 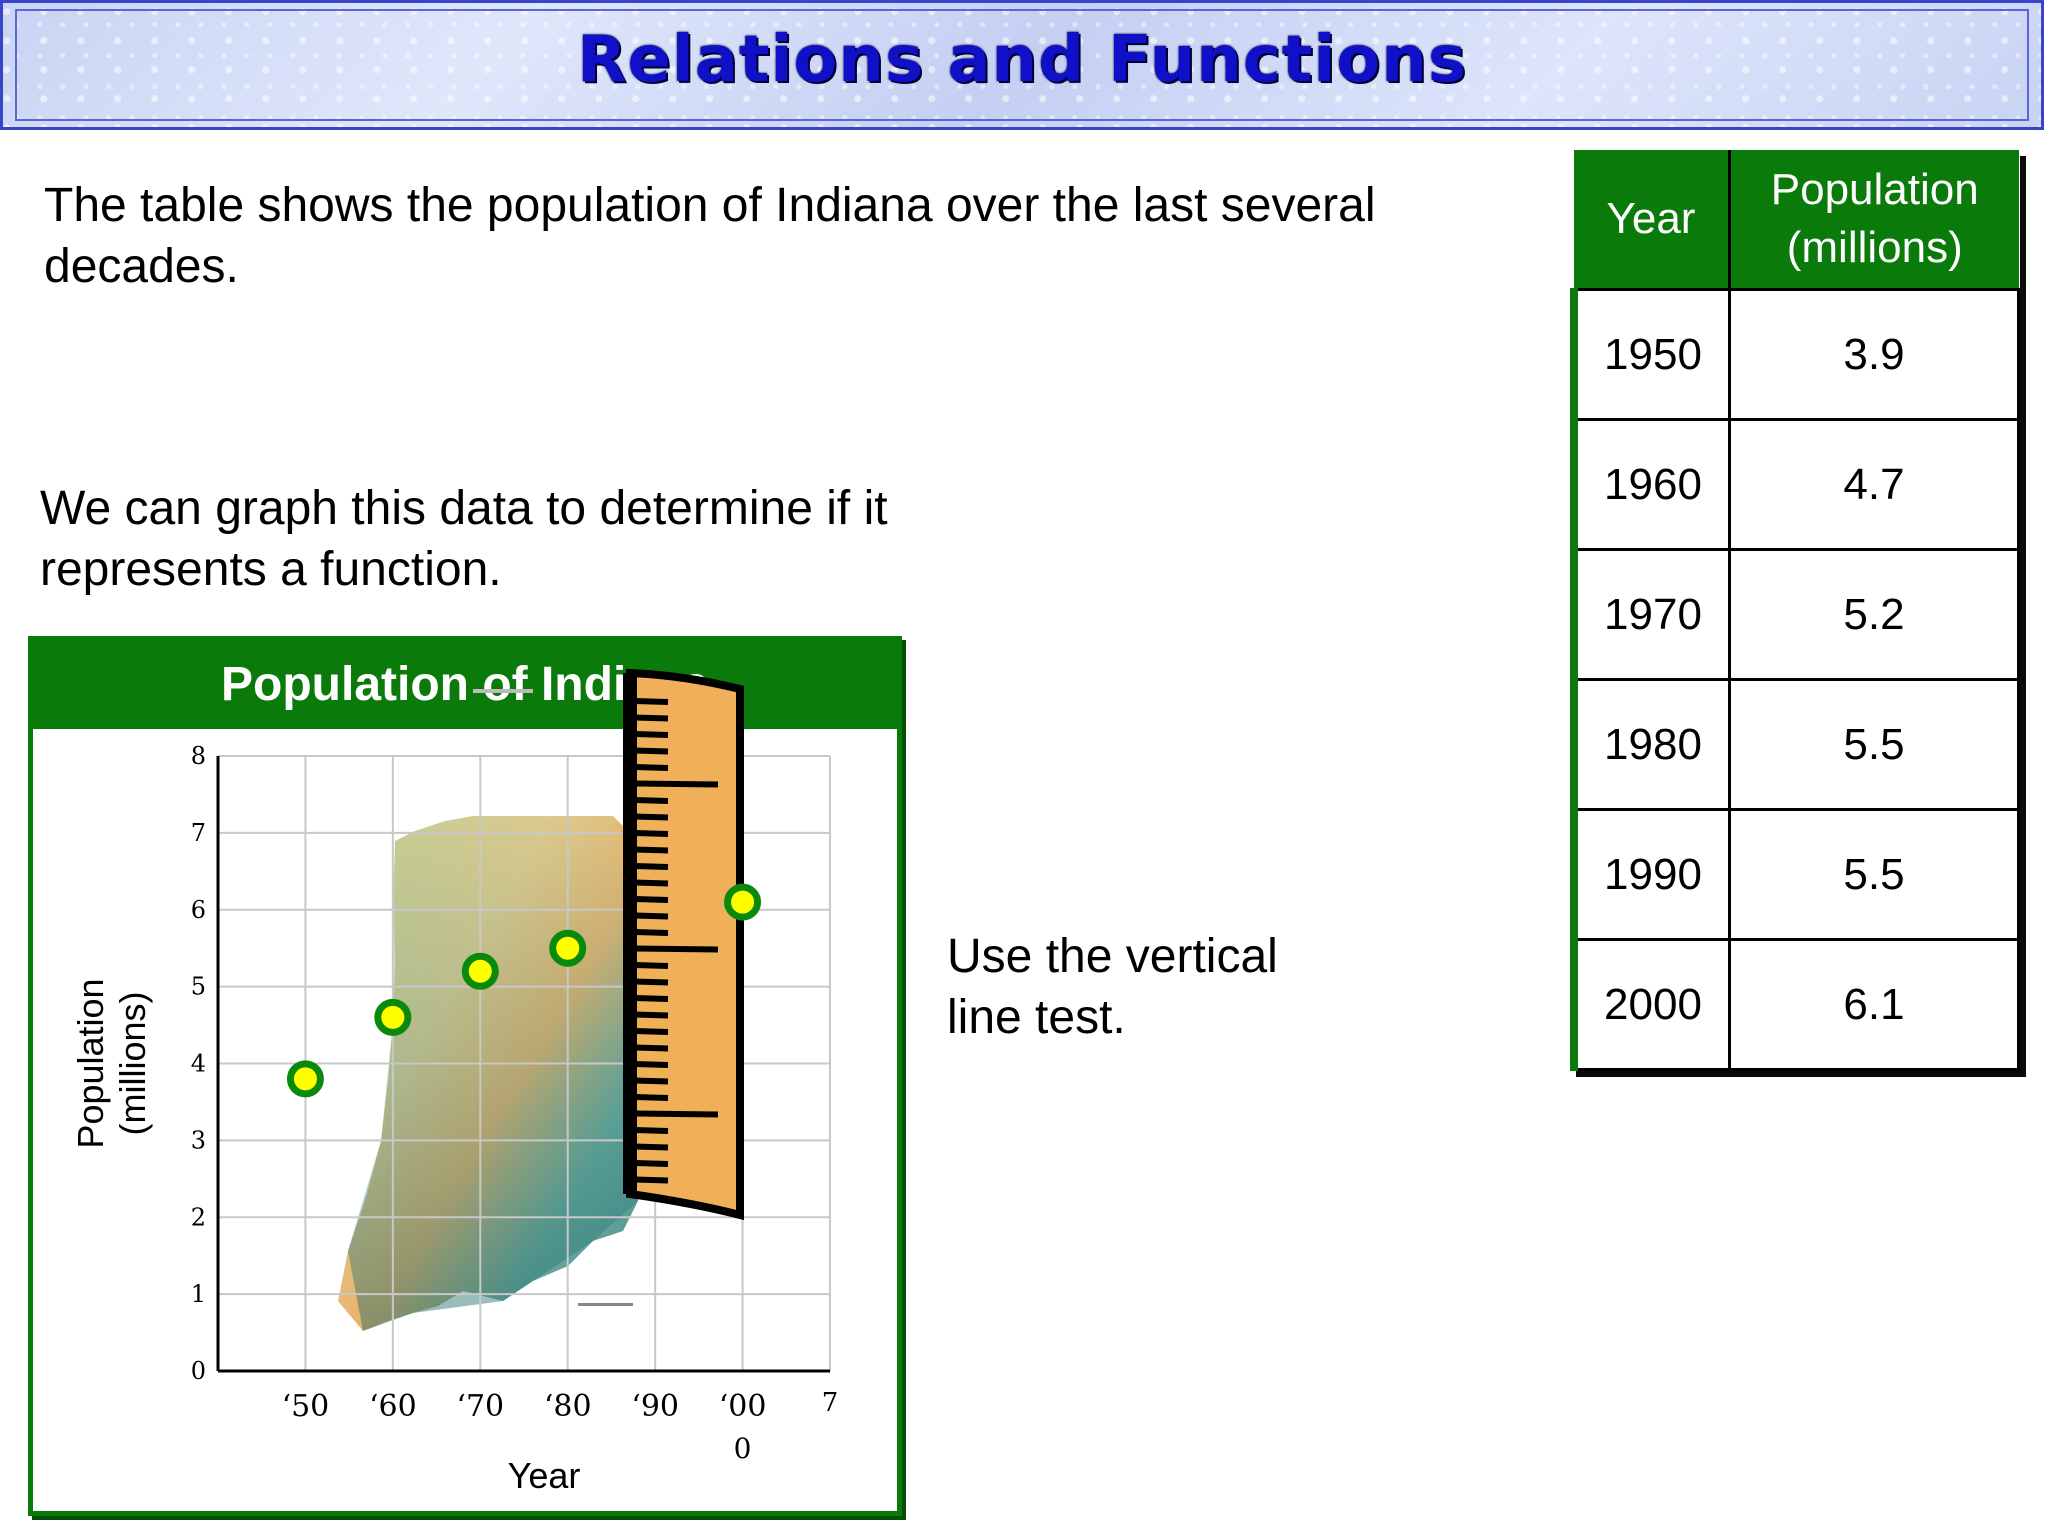 What do you see at coordinates (1874, 484) in the screenshot?
I see `population-cell: 4.7` at bounding box center [1874, 484].